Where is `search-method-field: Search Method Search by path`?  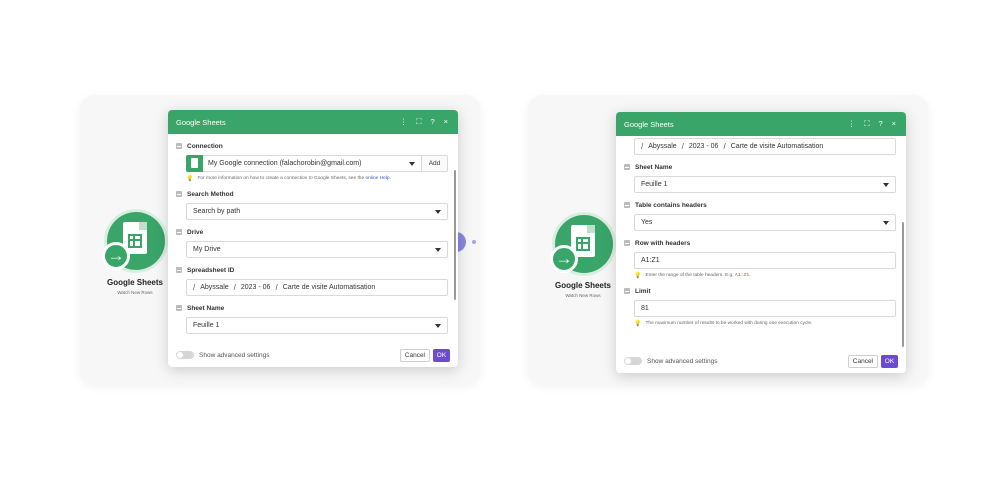 search-method-field: Search Method Search by path is located at coordinates (312, 204).